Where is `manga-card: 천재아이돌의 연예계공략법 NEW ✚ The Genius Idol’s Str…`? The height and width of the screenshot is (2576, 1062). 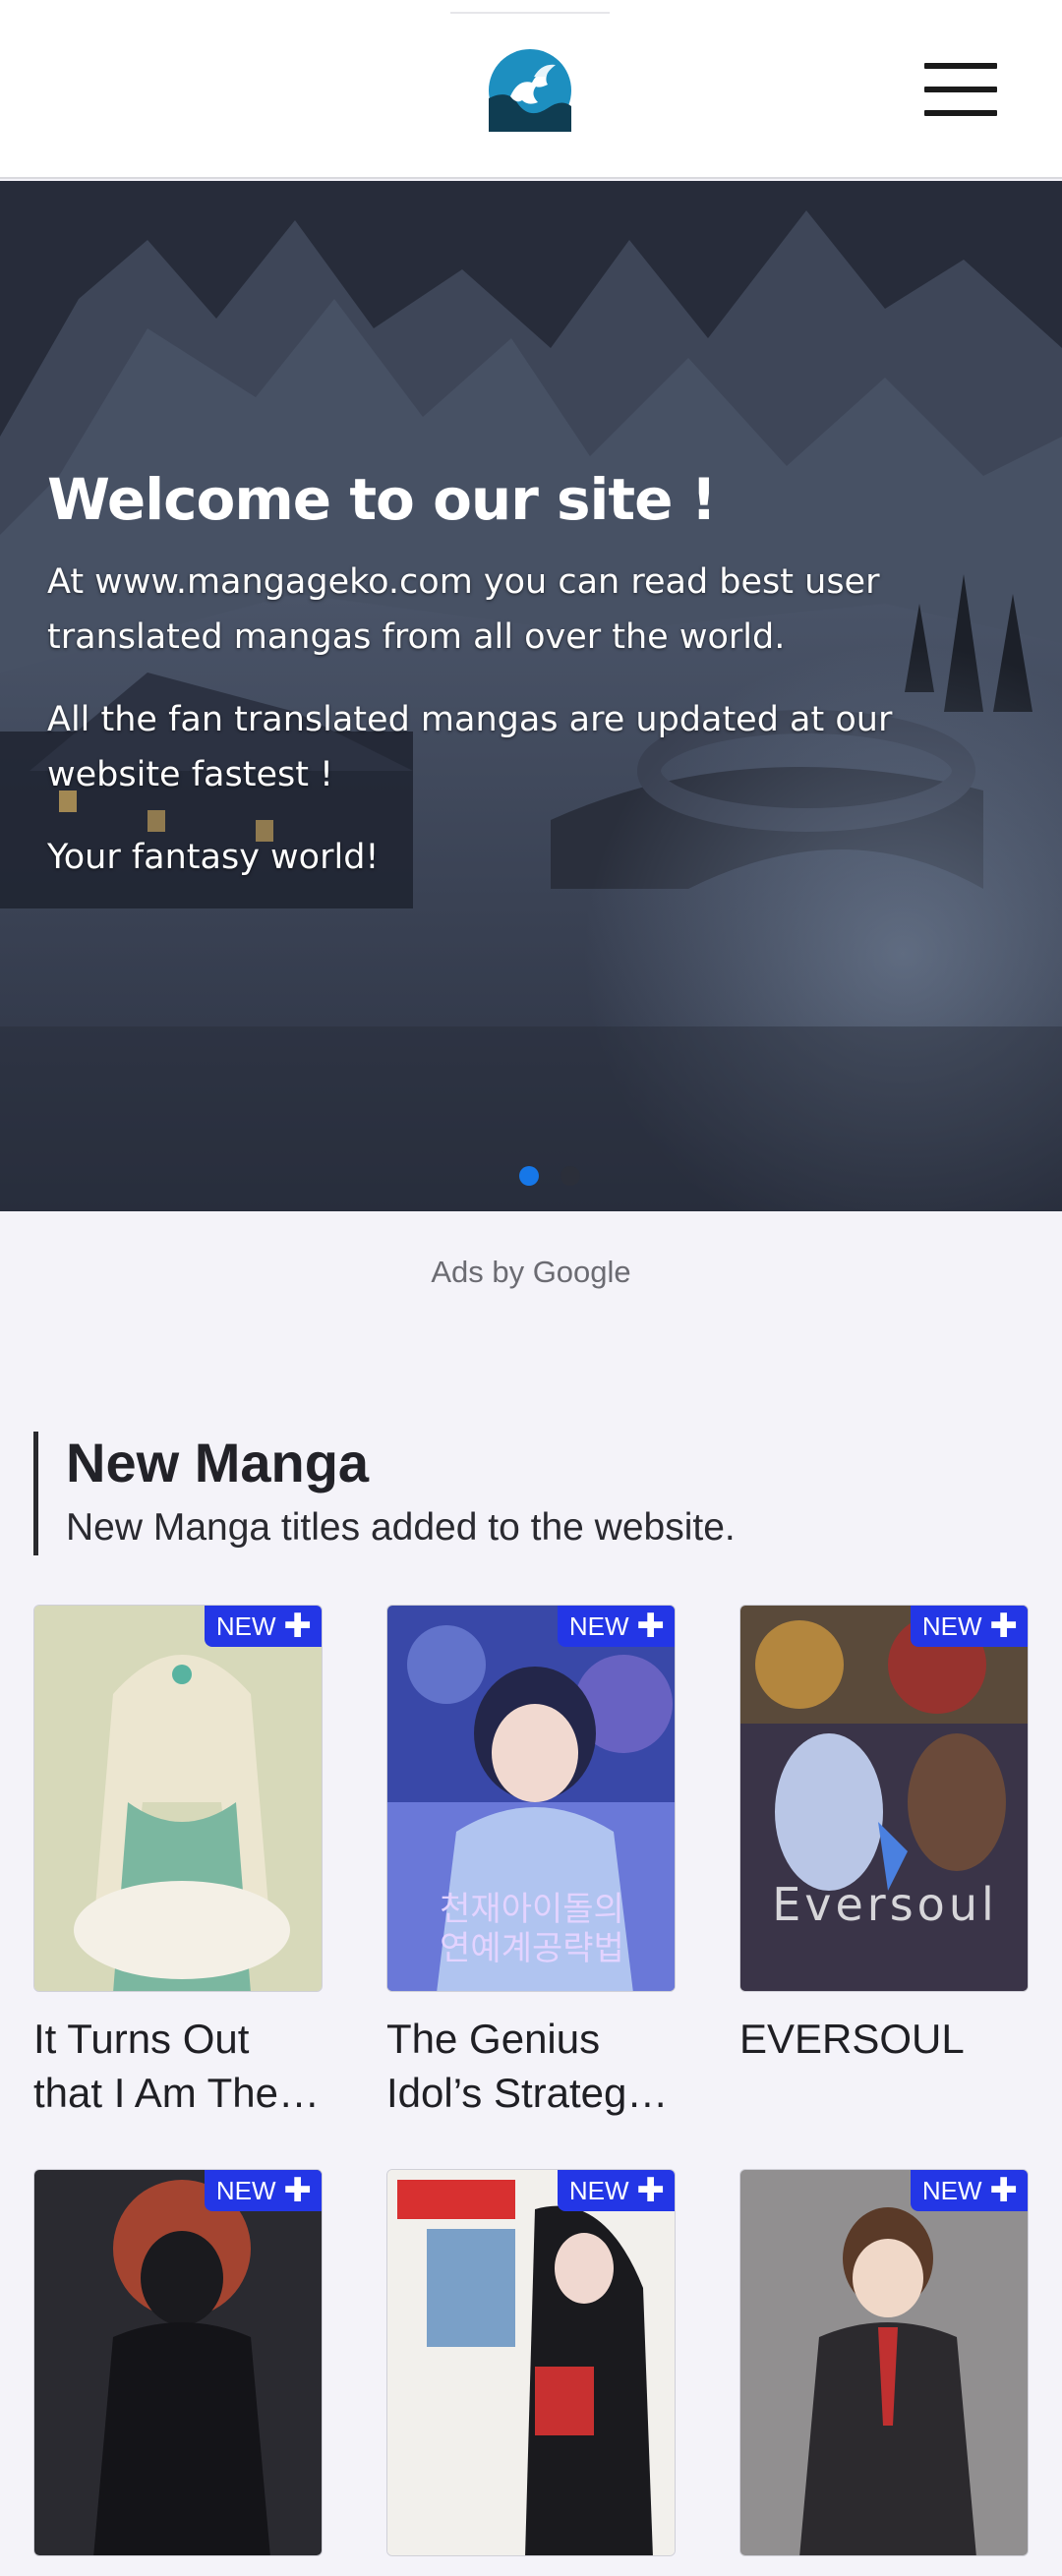
manga-card: 천재아이돌의 연예계공략법 NEW ✚ The Genius Idol’s Str… is located at coordinates (531, 1862).